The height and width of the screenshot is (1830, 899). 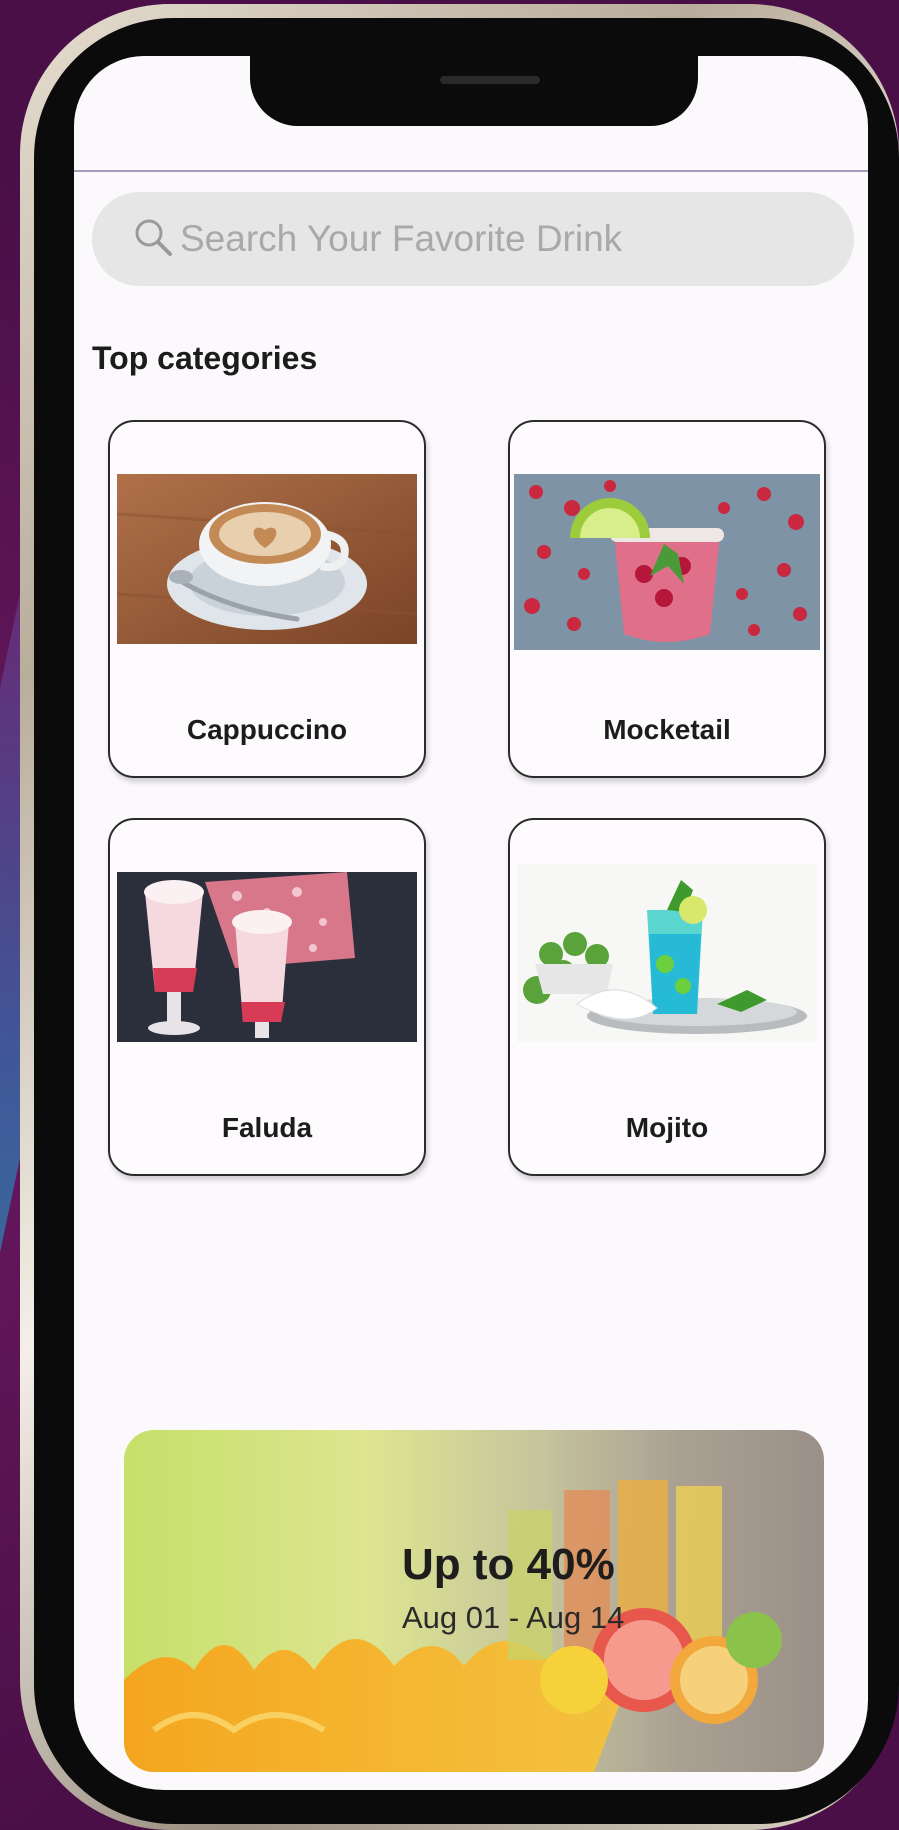 I want to click on category-label: Faluda, so click(x=267, y=1127).